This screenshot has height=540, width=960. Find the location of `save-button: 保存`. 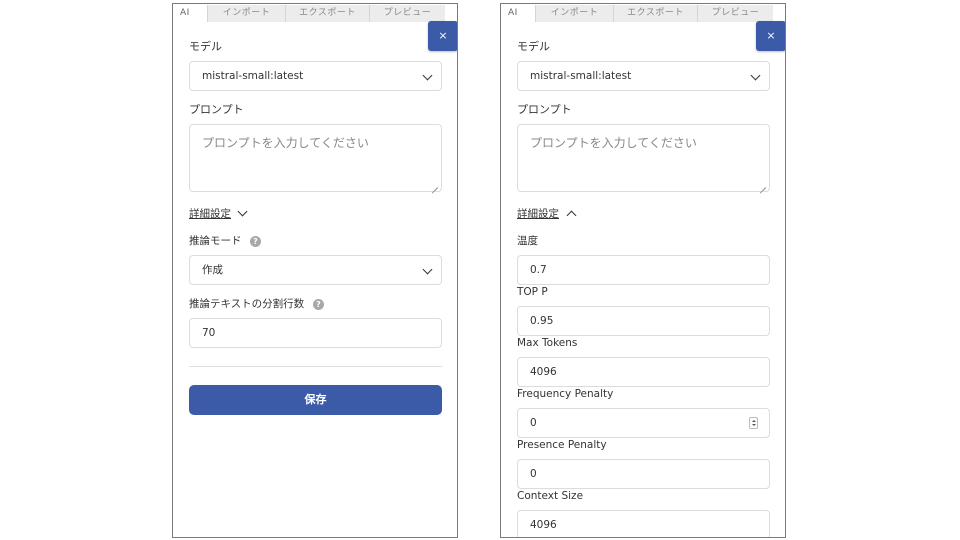

save-button: 保存 is located at coordinates (315, 400).